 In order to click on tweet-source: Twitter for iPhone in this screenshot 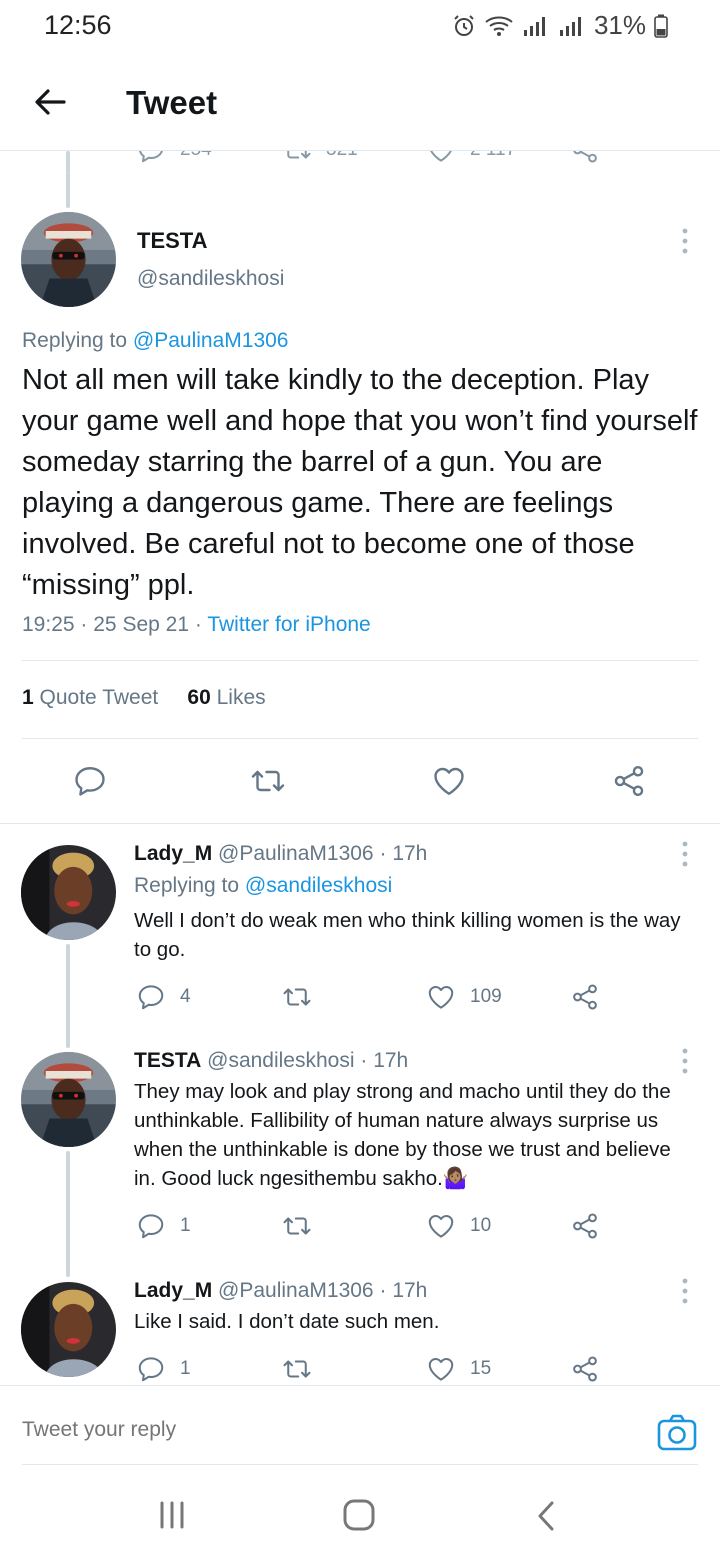, I will do `click(288, 624)`.